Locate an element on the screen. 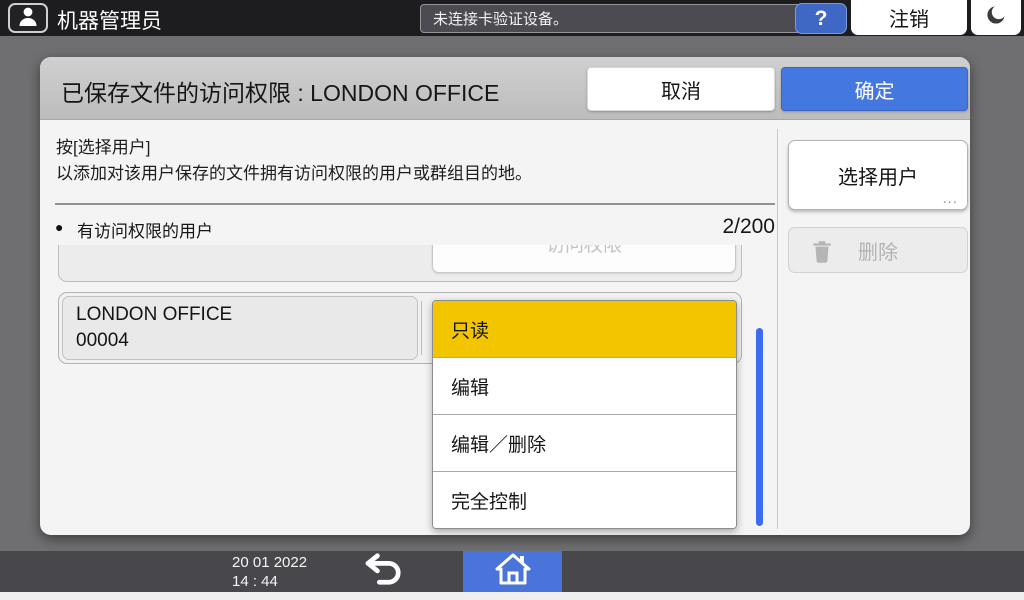 Image resolution: width=1024 pixels, height=600 pixels. screen-bottom-strip is located at coordinates (512, 596).